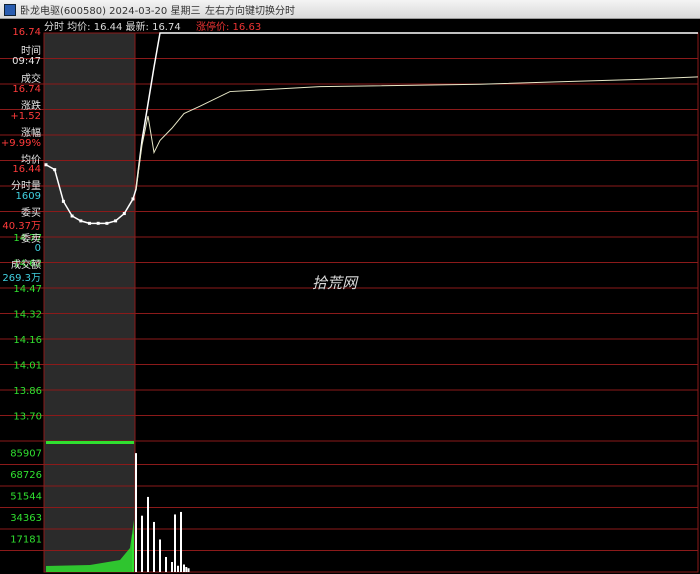 The width and height of the screenshot is (700, 574). I want to click on price-tick-label: 13.70, so click(27, 417).